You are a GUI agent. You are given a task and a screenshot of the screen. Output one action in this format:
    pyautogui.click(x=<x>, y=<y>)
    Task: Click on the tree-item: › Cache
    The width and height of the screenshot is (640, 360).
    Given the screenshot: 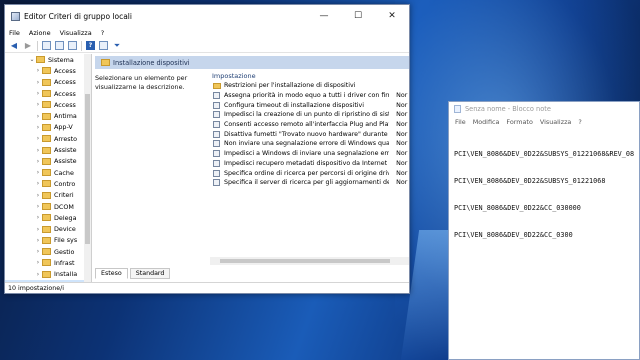 What is the action you would take?
    pyautogui.click(x=48, y=172)
    